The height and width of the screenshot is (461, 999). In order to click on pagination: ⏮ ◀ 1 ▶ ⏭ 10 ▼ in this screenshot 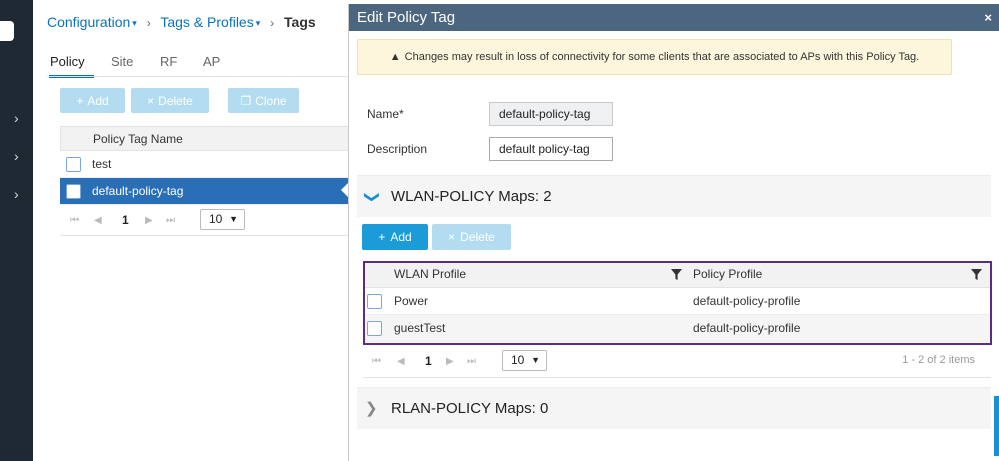, I will do `click(205, 221)`.